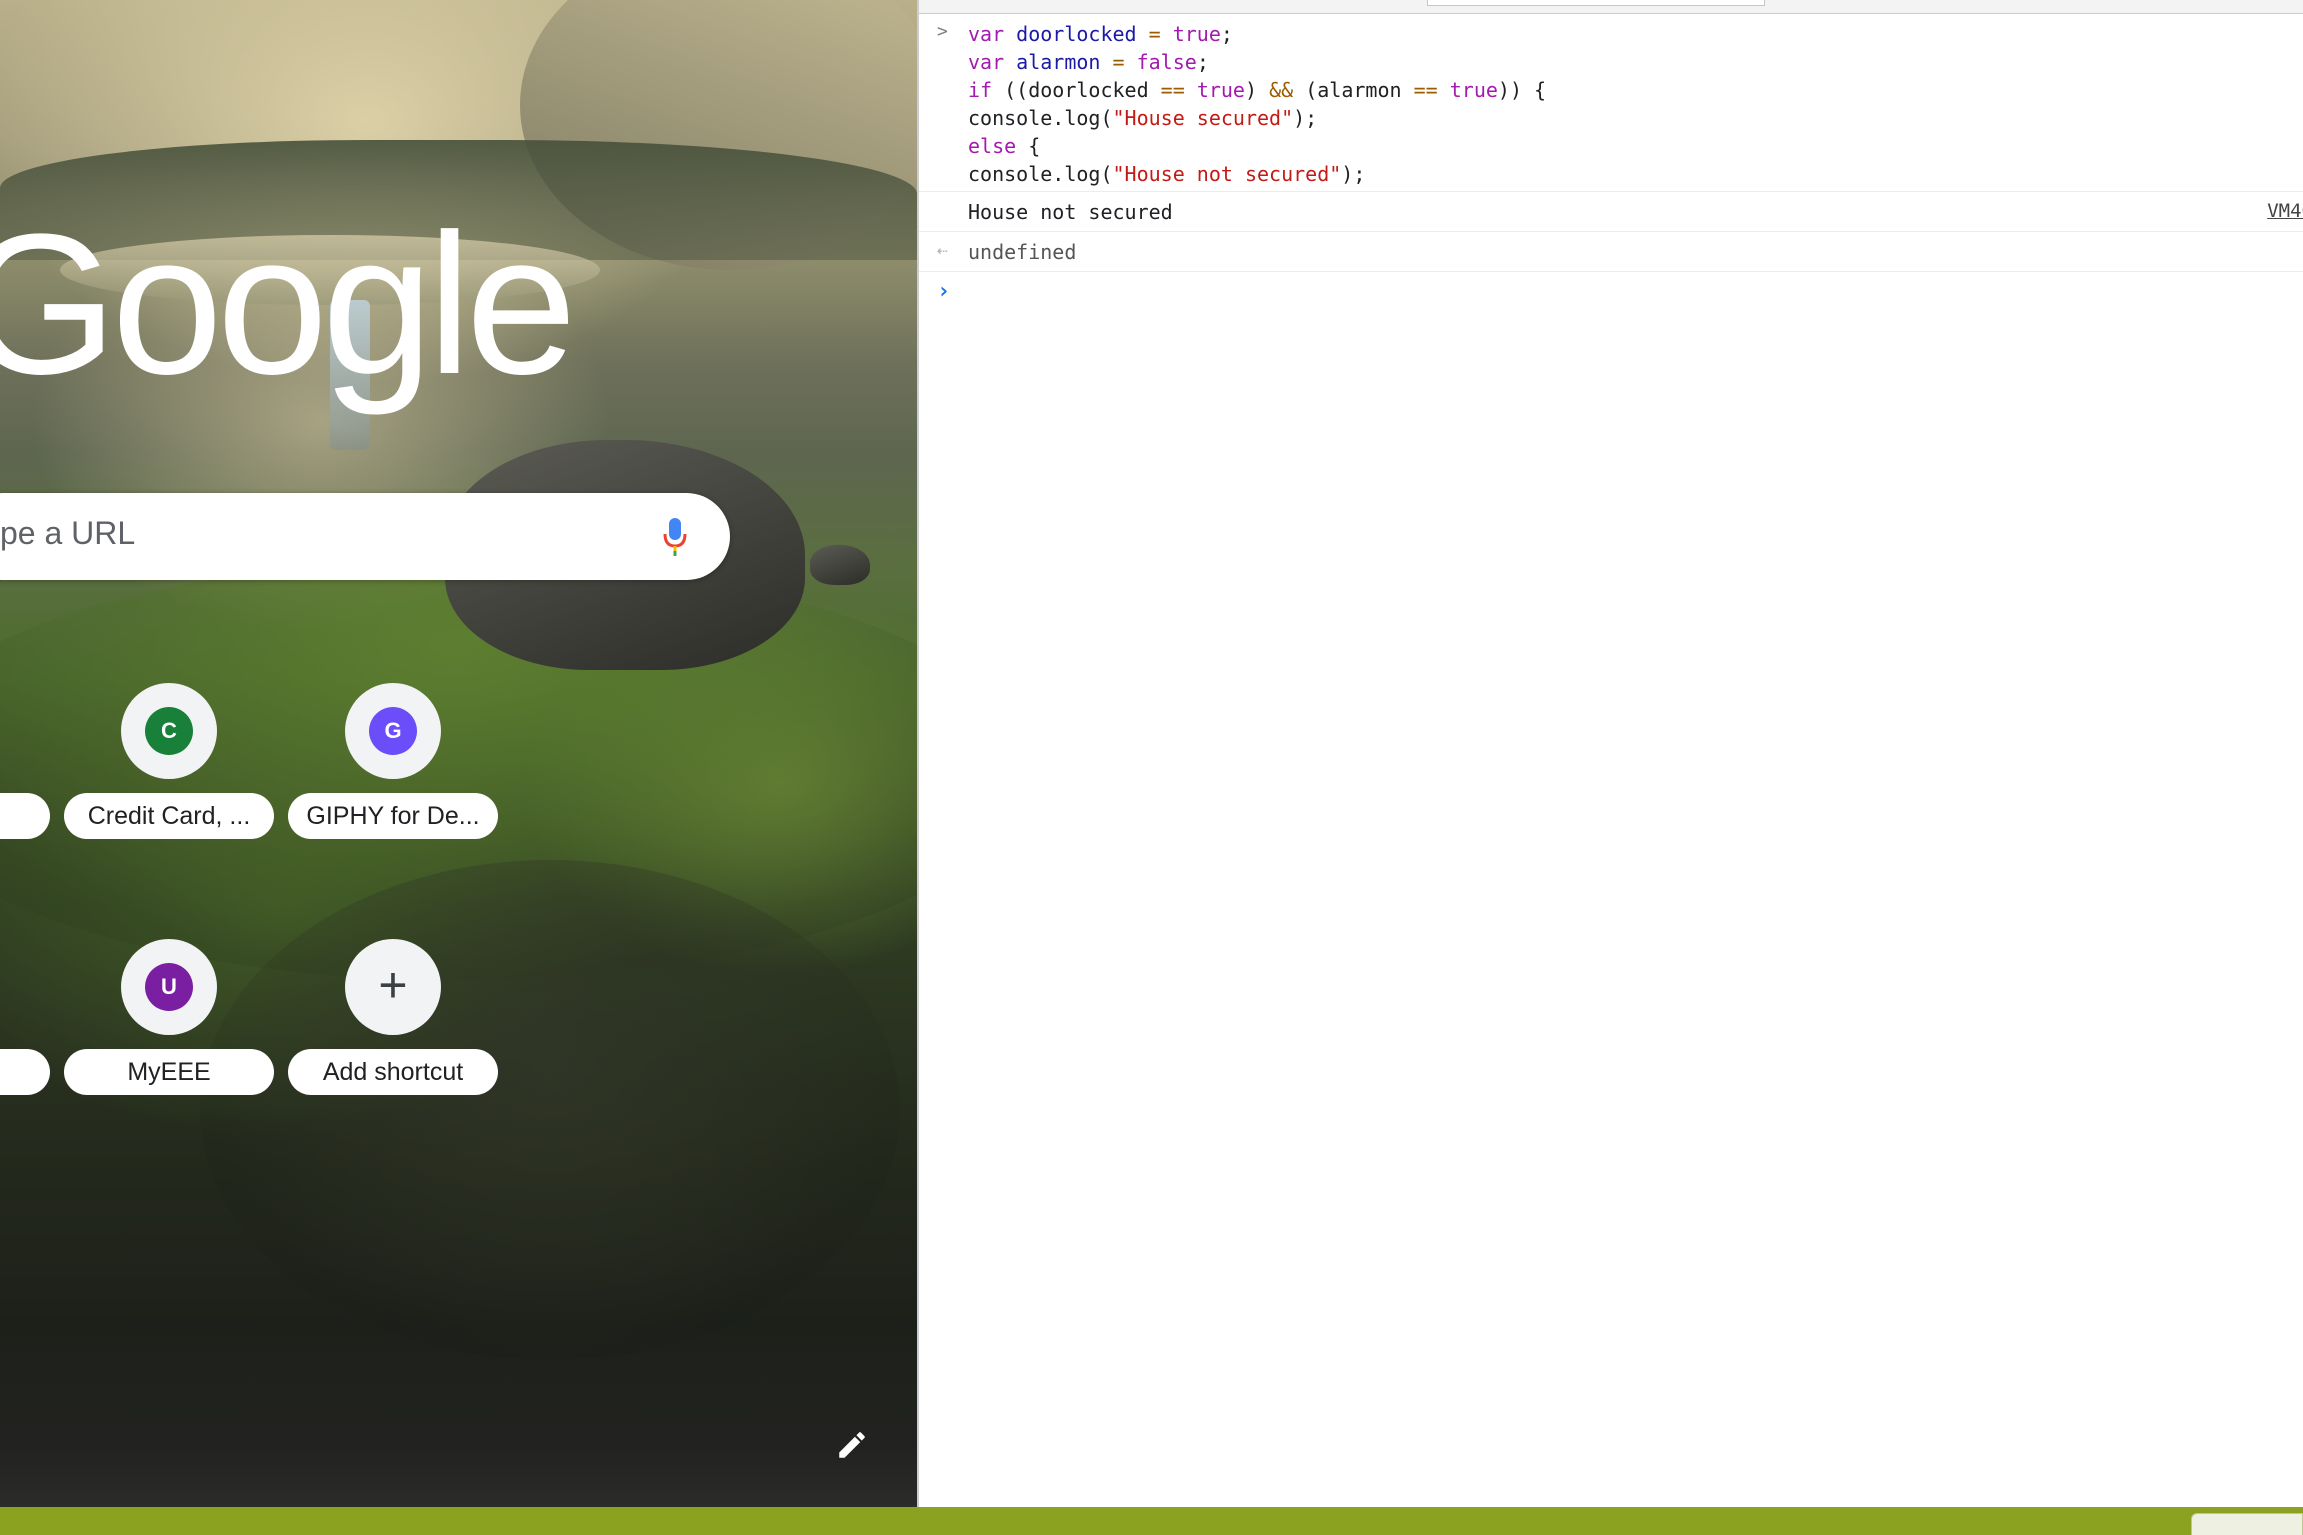  I want to click on console-prompt-chevron-icon: ›, so click(943, 291).